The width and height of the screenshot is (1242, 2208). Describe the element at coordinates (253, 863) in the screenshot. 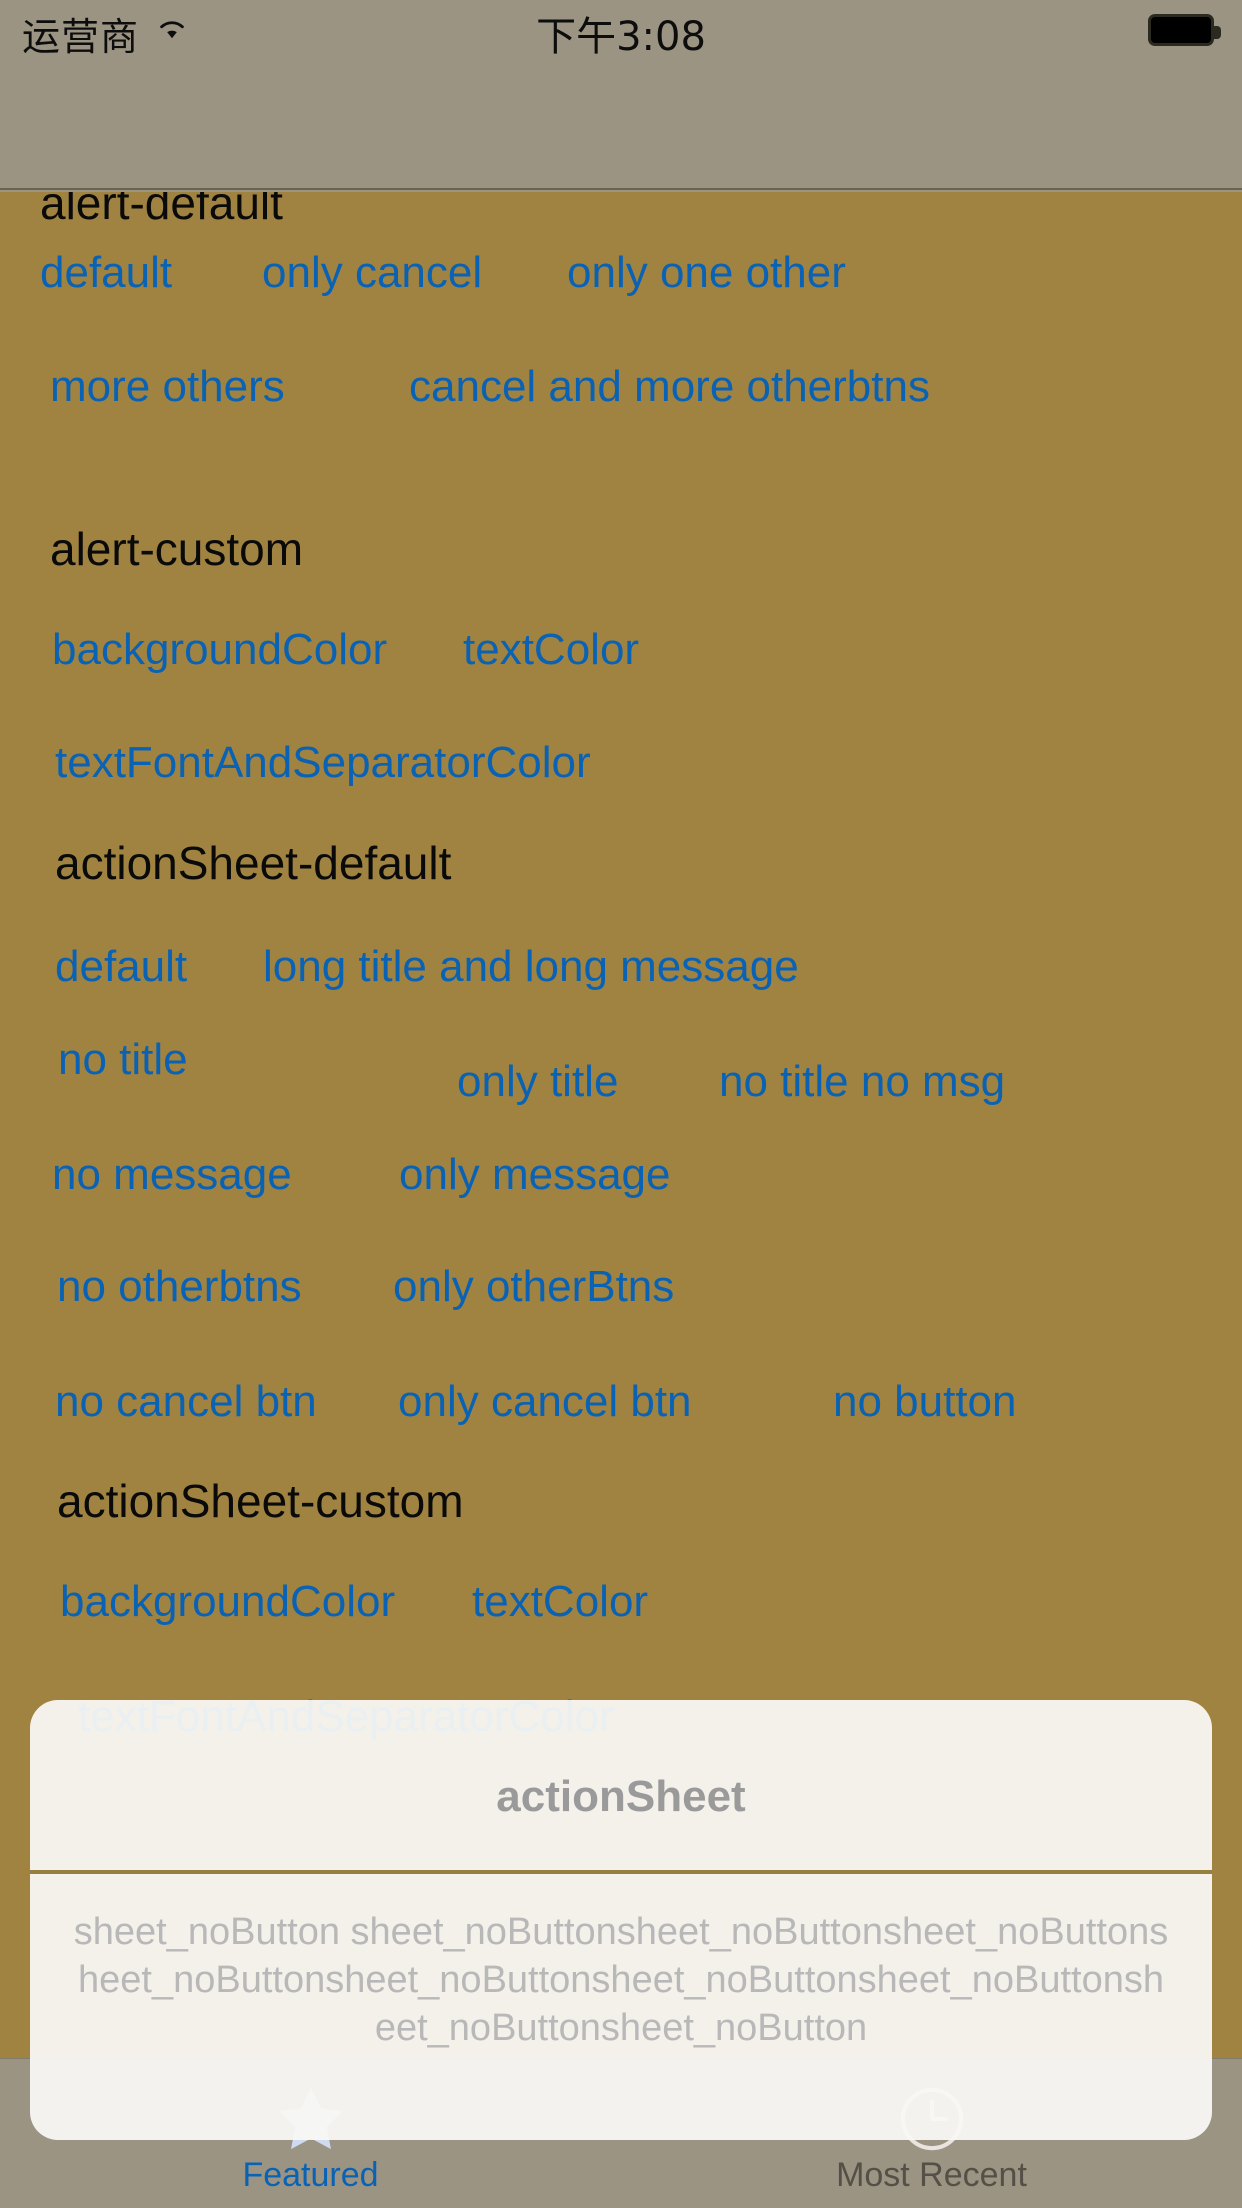

I see `section-title-actionsheet-default: actionSheet-default` at that location.